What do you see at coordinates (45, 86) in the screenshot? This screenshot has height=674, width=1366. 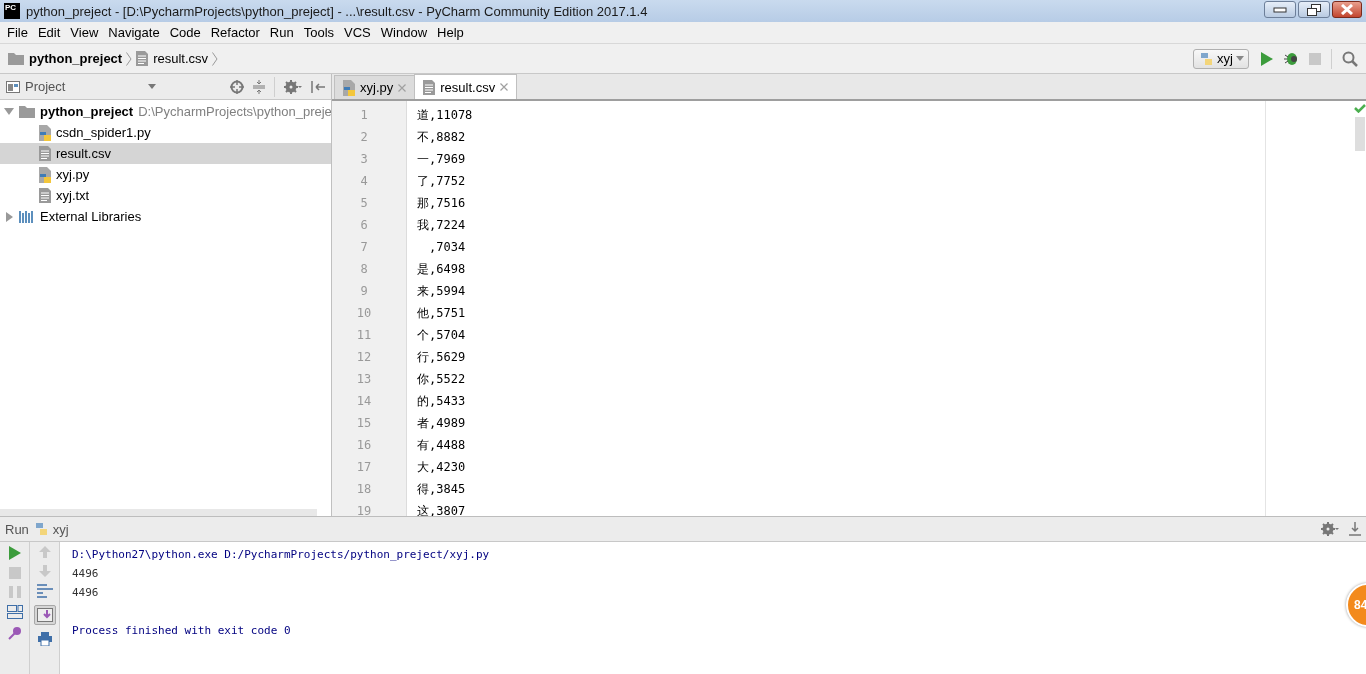 I see `panel-title: Project` at bounding box center [45, 86].